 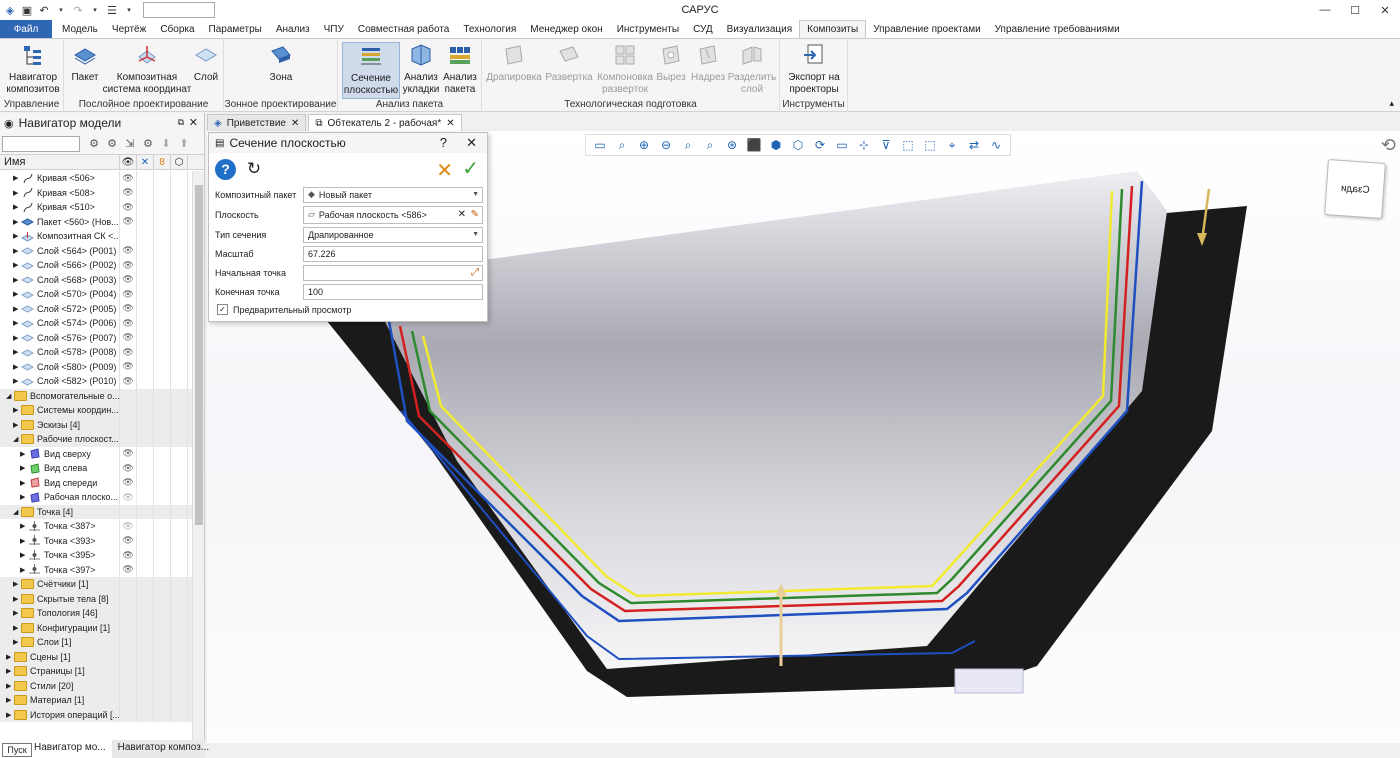 I want to click on tree-row: ▶ Эскизы [4], so click(x=96, y=424).